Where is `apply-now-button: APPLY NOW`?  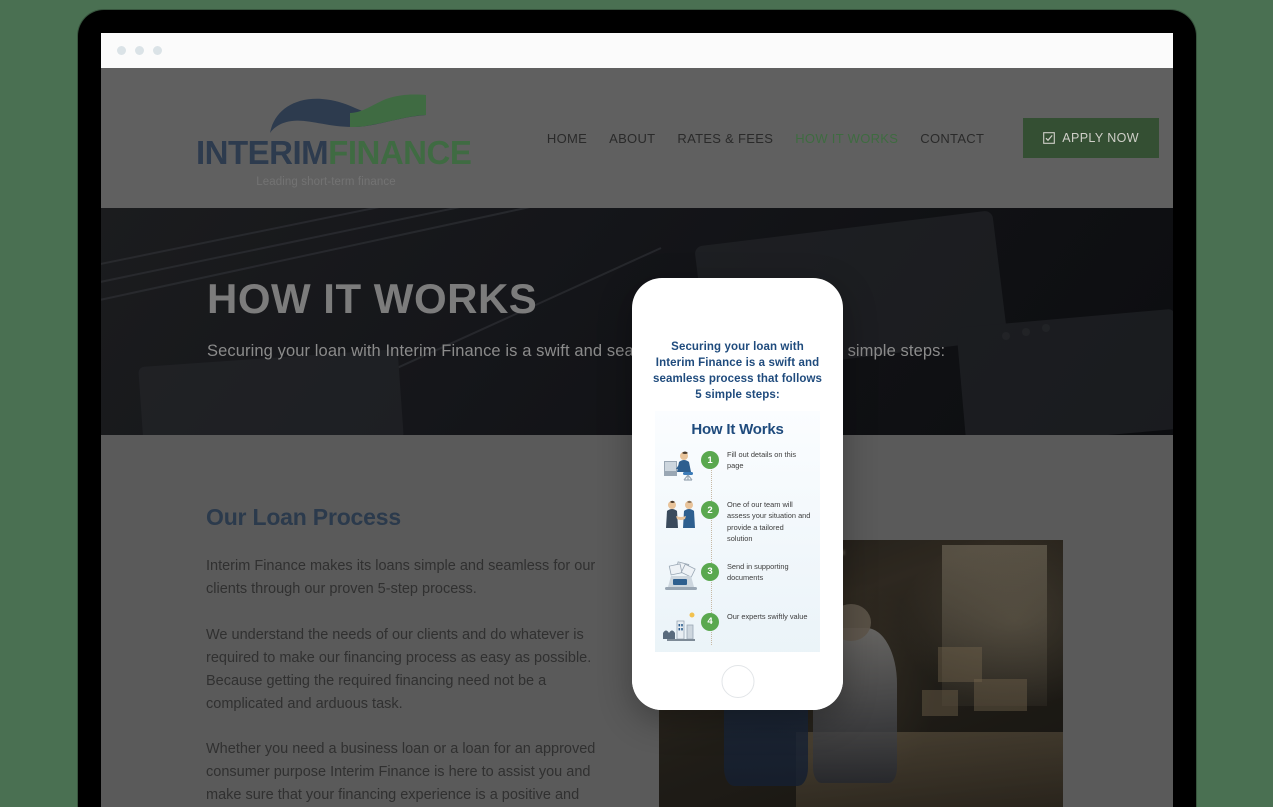
apply-now-button: APPLY NOW is located at coordinates (1091, 138).